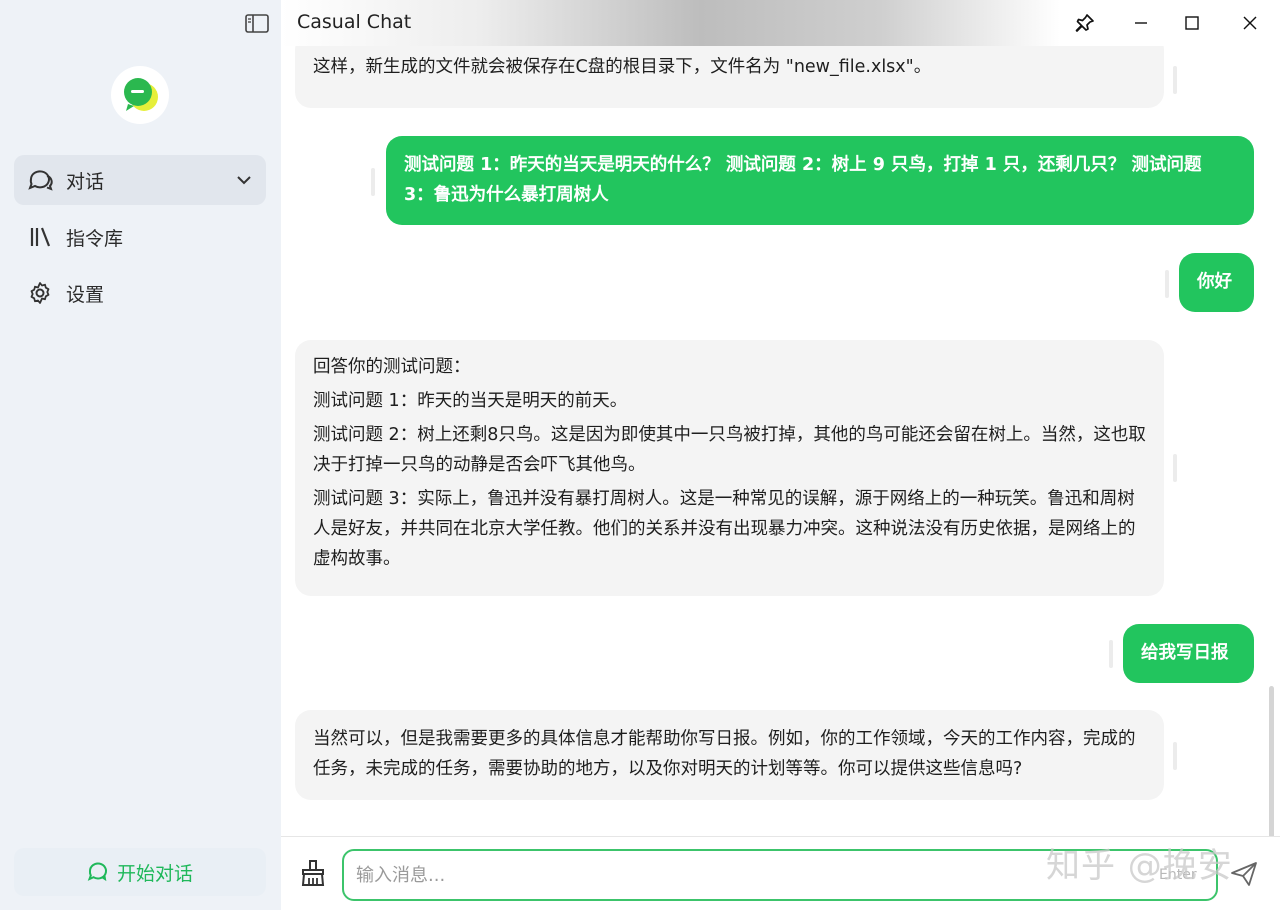 The image size is (1280, 910). Describe the element at coordinates (1141, 23) in the screenshot. I see `minimize-icon` at that location.